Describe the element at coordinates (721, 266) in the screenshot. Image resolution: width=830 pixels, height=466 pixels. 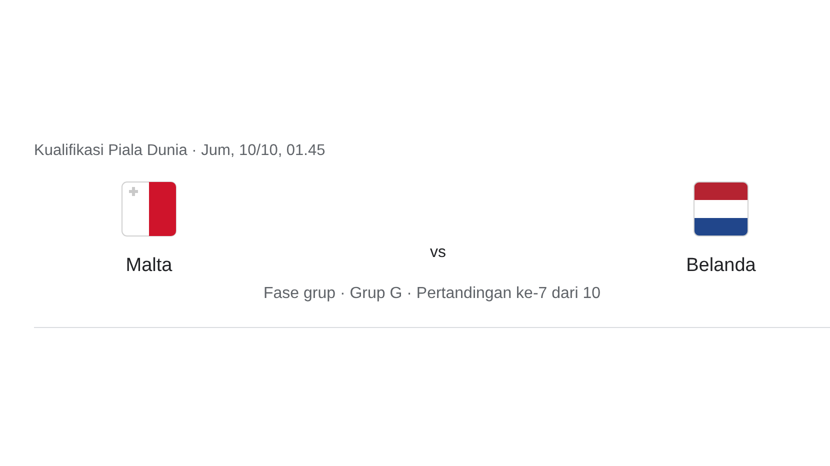
I see `team-name: Belanda` at that location.